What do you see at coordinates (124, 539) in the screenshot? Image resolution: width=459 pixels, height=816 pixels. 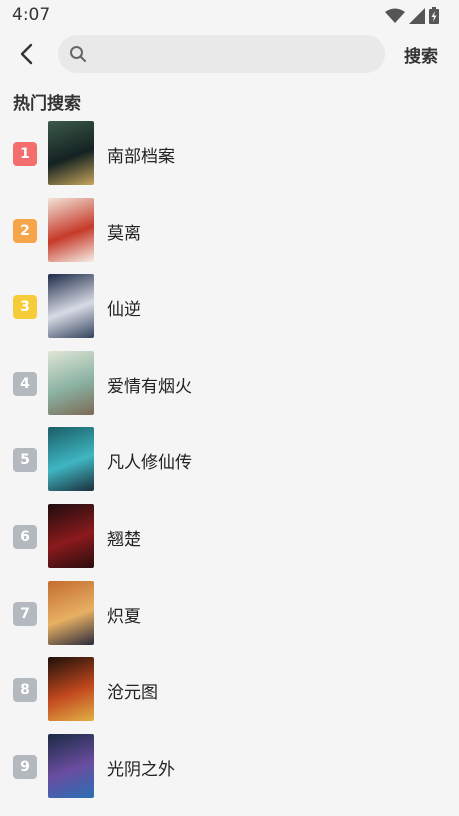 I see `item-title: 翘楚` at bounding box center [124, 539].